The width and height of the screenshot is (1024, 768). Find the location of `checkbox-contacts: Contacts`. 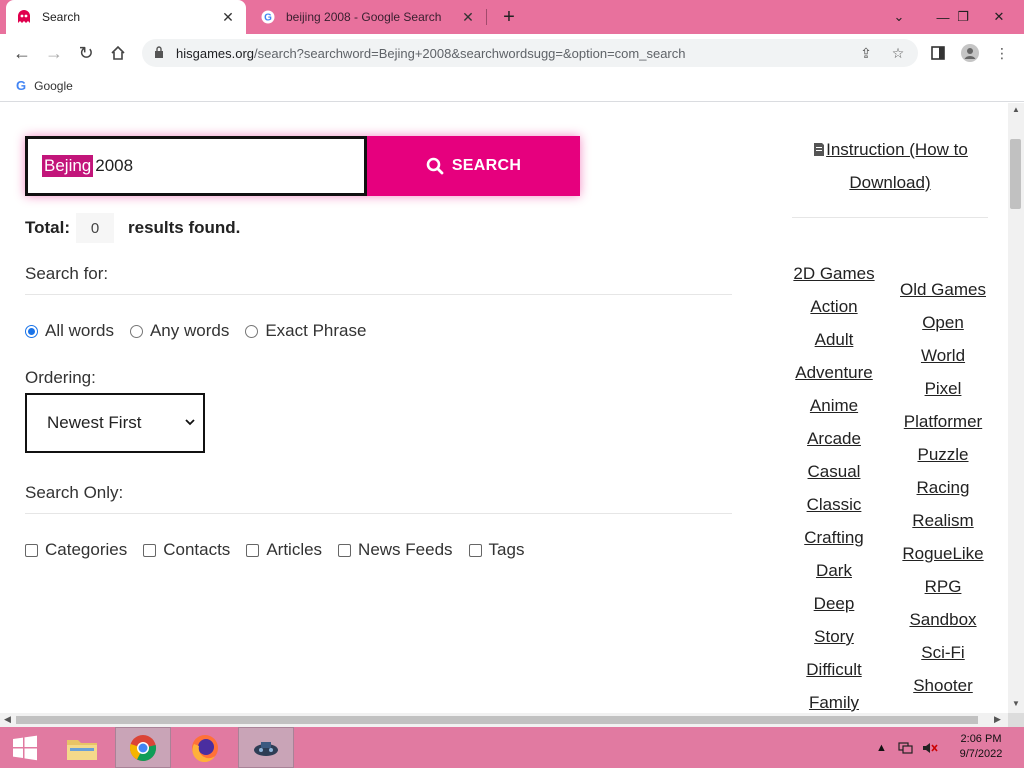

checkbox-contacts: Contacts is located at coordinates (186, 550).